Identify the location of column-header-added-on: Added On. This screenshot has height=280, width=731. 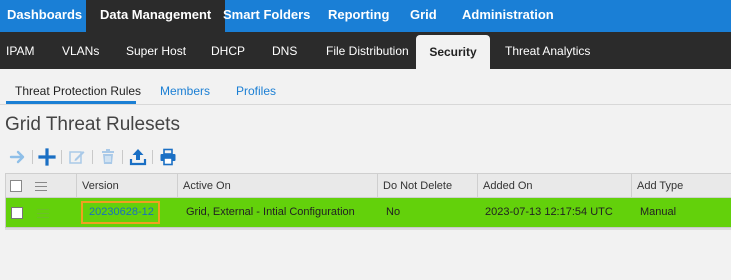
(554, 186).